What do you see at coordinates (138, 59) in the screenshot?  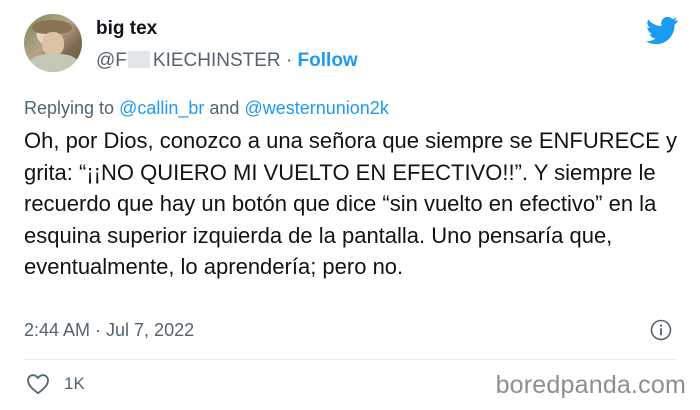 I see `handle-censor-box` at bounding box center [138, 59].